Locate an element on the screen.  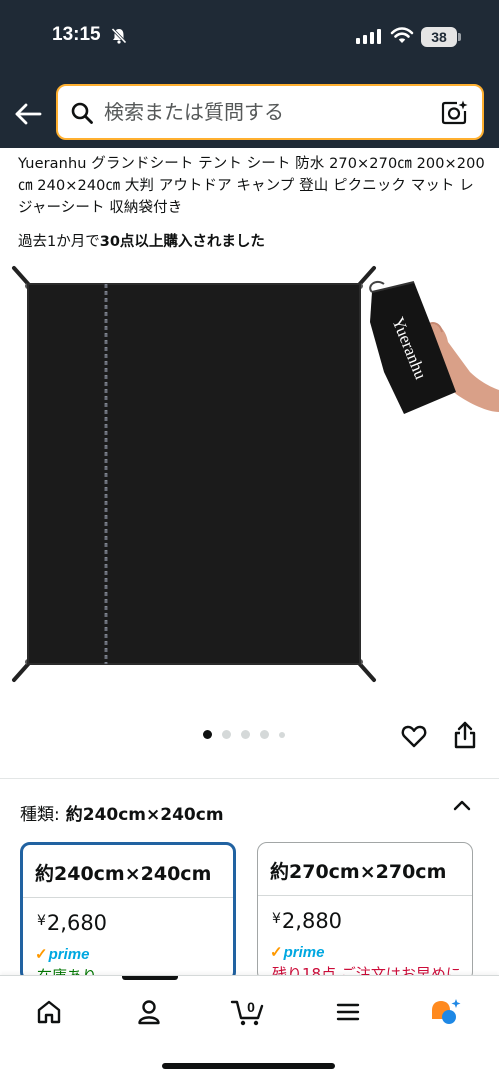
price-amount: 2,880 is located at coordinates (312, 921).